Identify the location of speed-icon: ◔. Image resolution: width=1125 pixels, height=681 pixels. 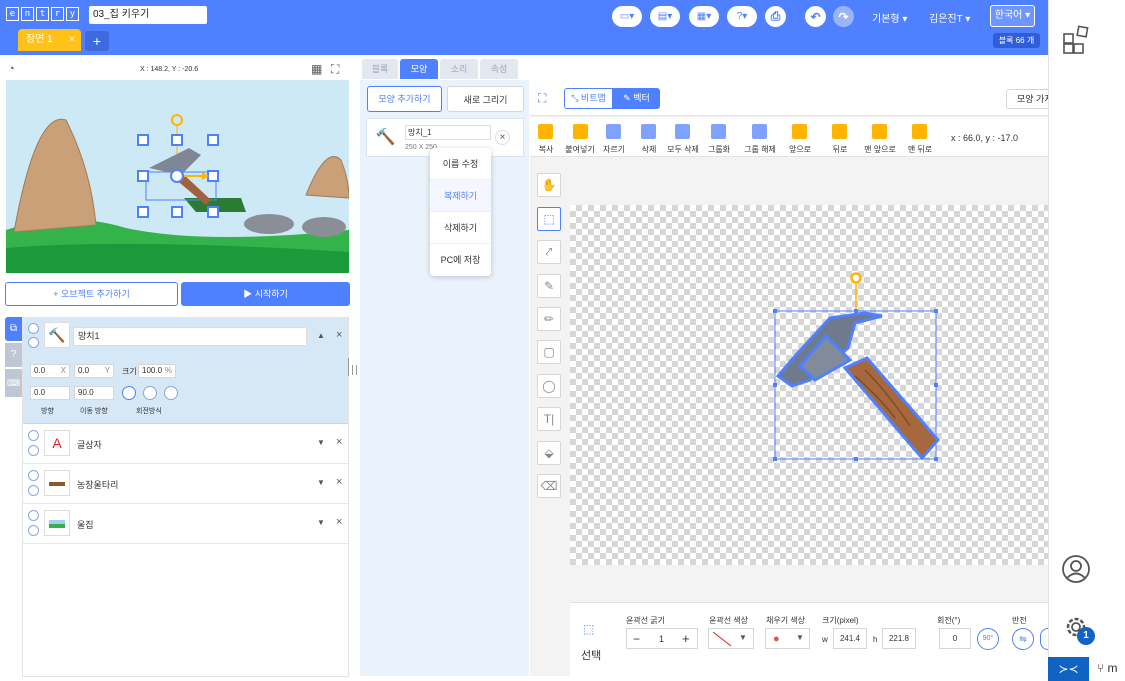
(11, 69).